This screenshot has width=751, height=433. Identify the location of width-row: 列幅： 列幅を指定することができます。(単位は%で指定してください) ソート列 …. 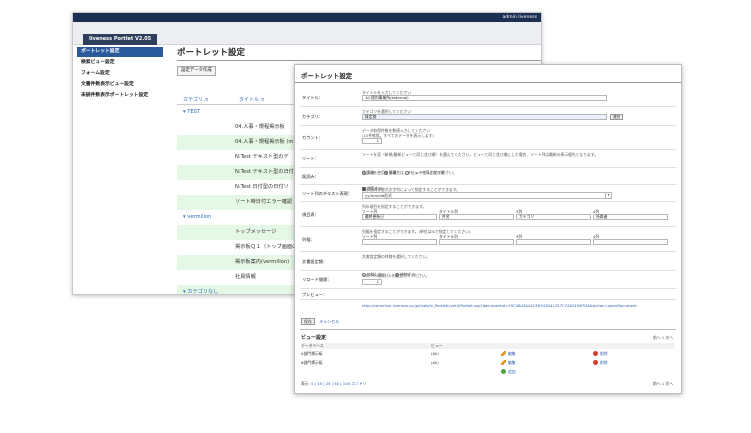
(488, 239).